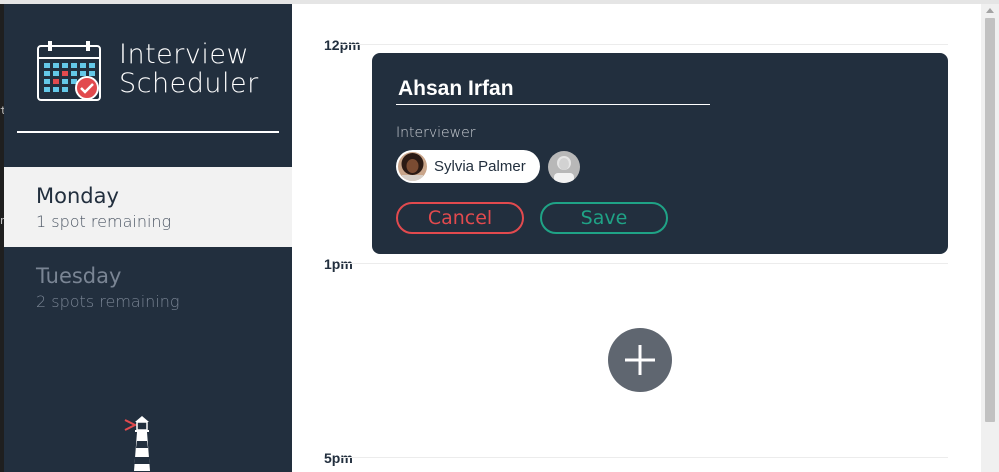  Describe the element at coordinates (137, 443) in the screenshot. I see `lighthouse-icon` at that location.